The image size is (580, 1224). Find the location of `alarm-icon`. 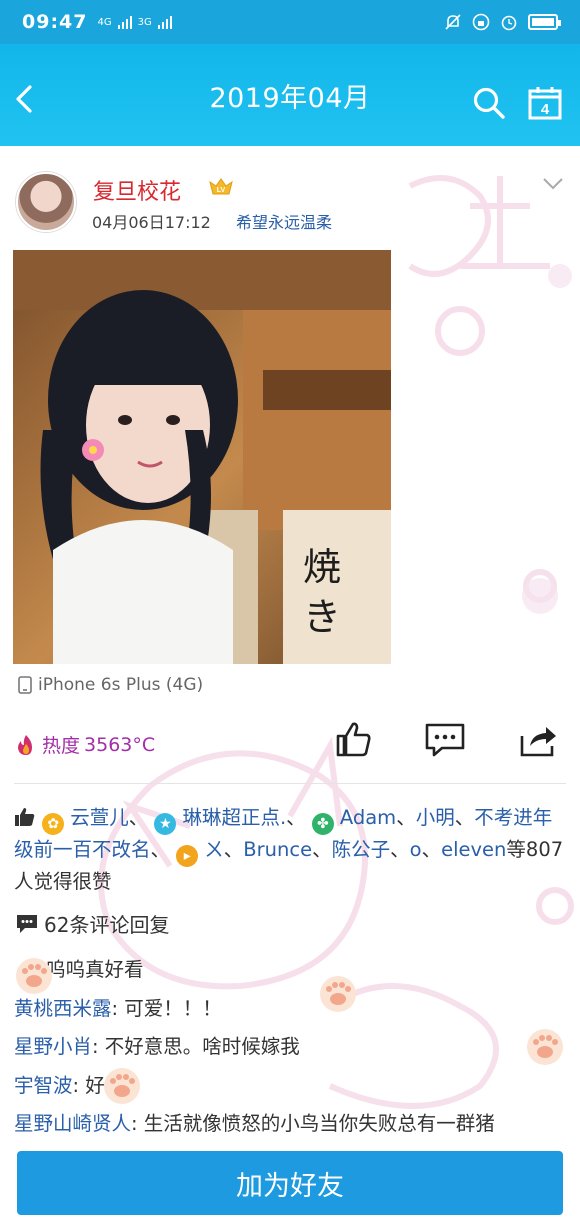

alarm-icon is located at coordinates (509, 23).